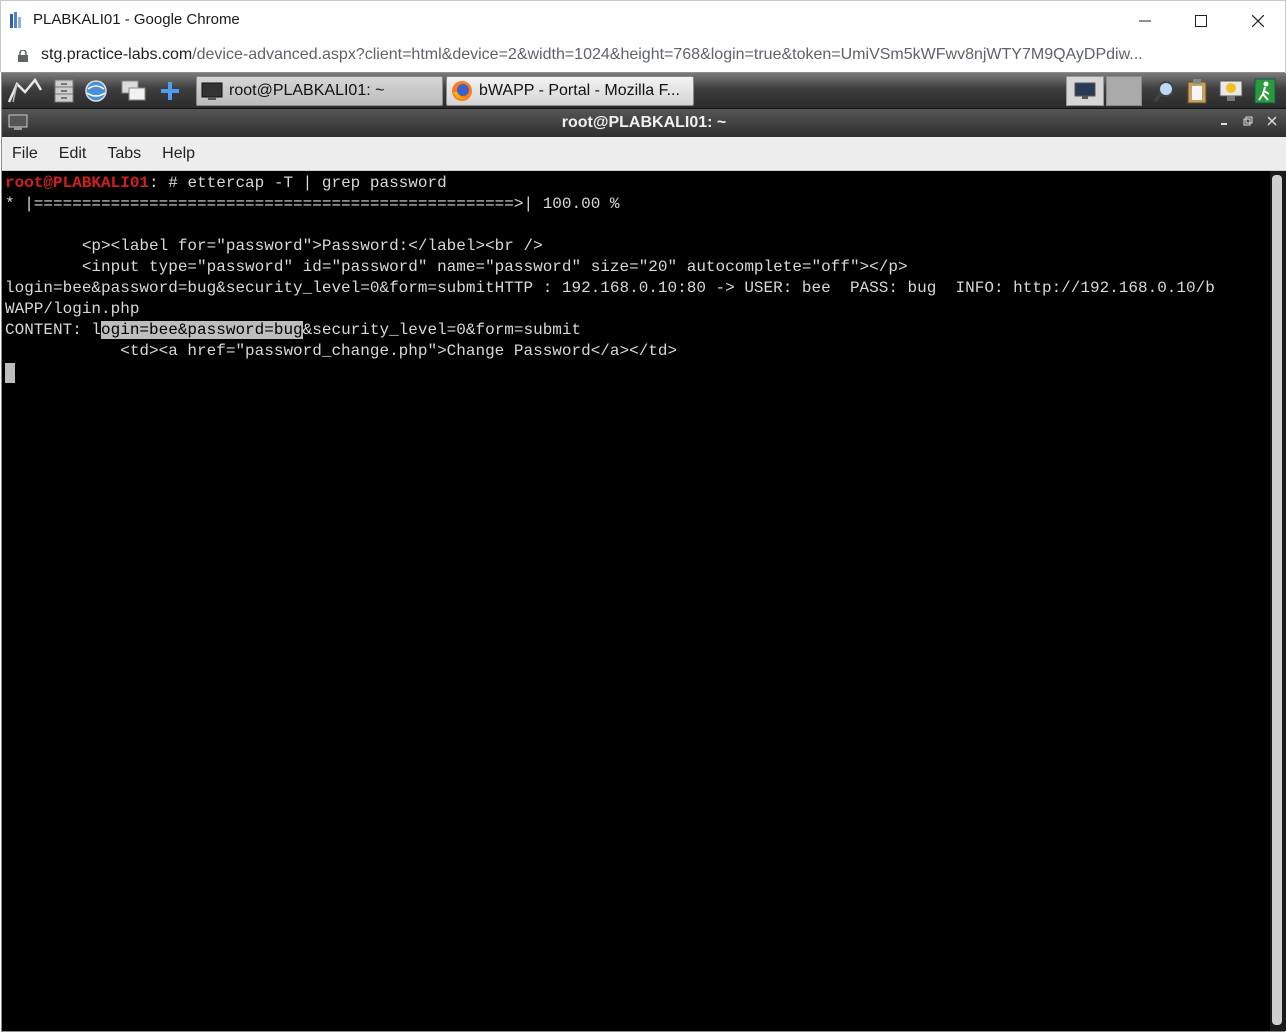 This screenshot has height=1032, width=1286. I want to click on terminal-close-button, so click(1272, 123).